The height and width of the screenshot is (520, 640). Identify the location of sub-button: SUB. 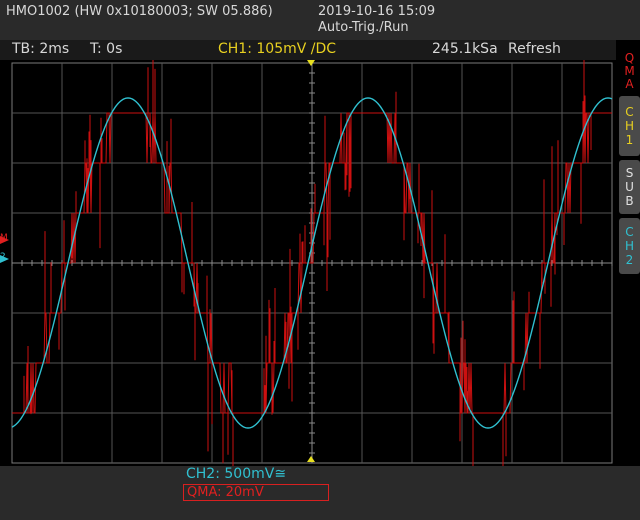
(629, 187).